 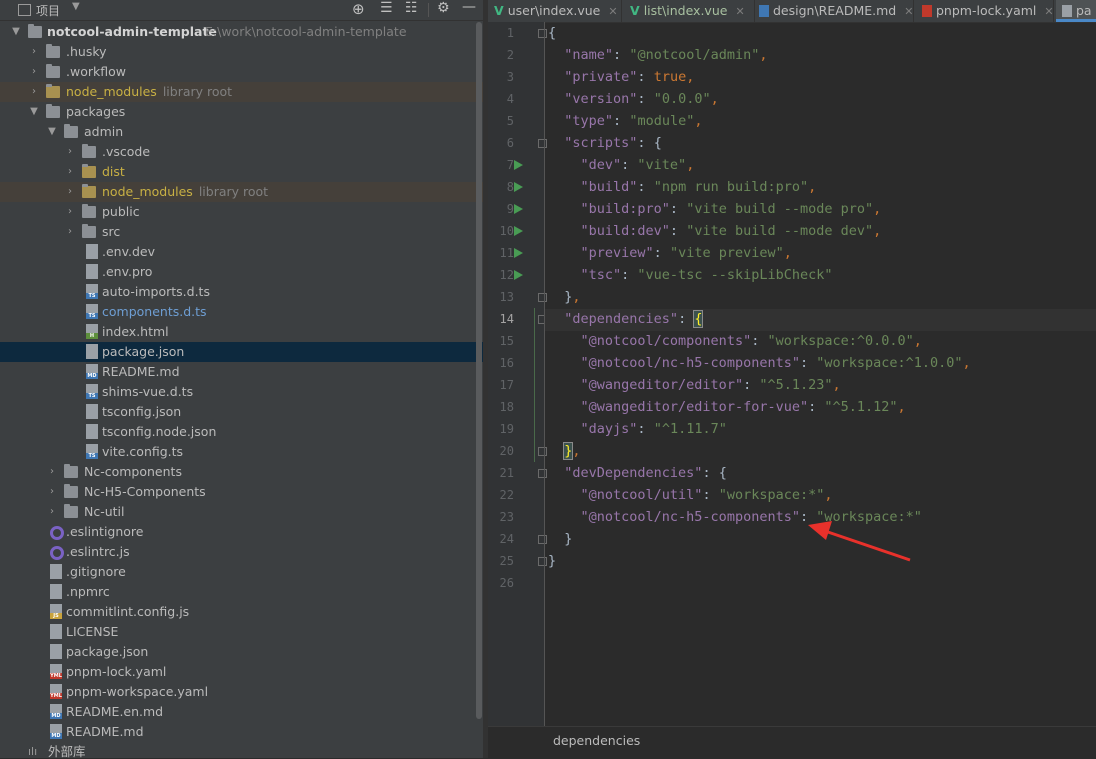 What do you see at coordinates (241, 112) in the screenshot?
I see `tree-item: ▼ packages` at bounding box center [241, 112].